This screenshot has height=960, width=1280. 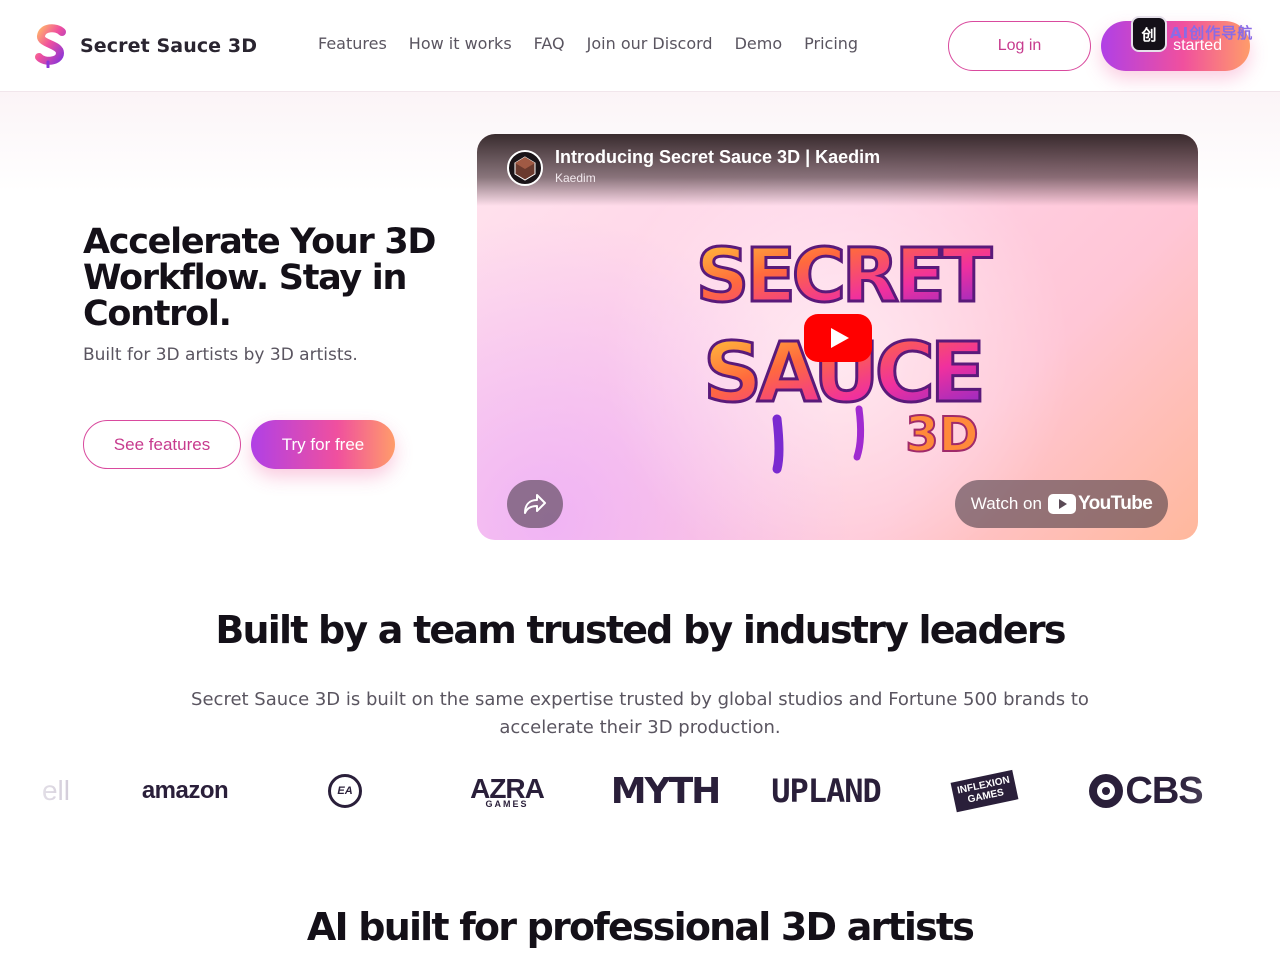 What do you see at coordinates (460, 43) in the screenshot?
I see `nav-link-how-it-works: How it works` at bounding box center [460, 43].